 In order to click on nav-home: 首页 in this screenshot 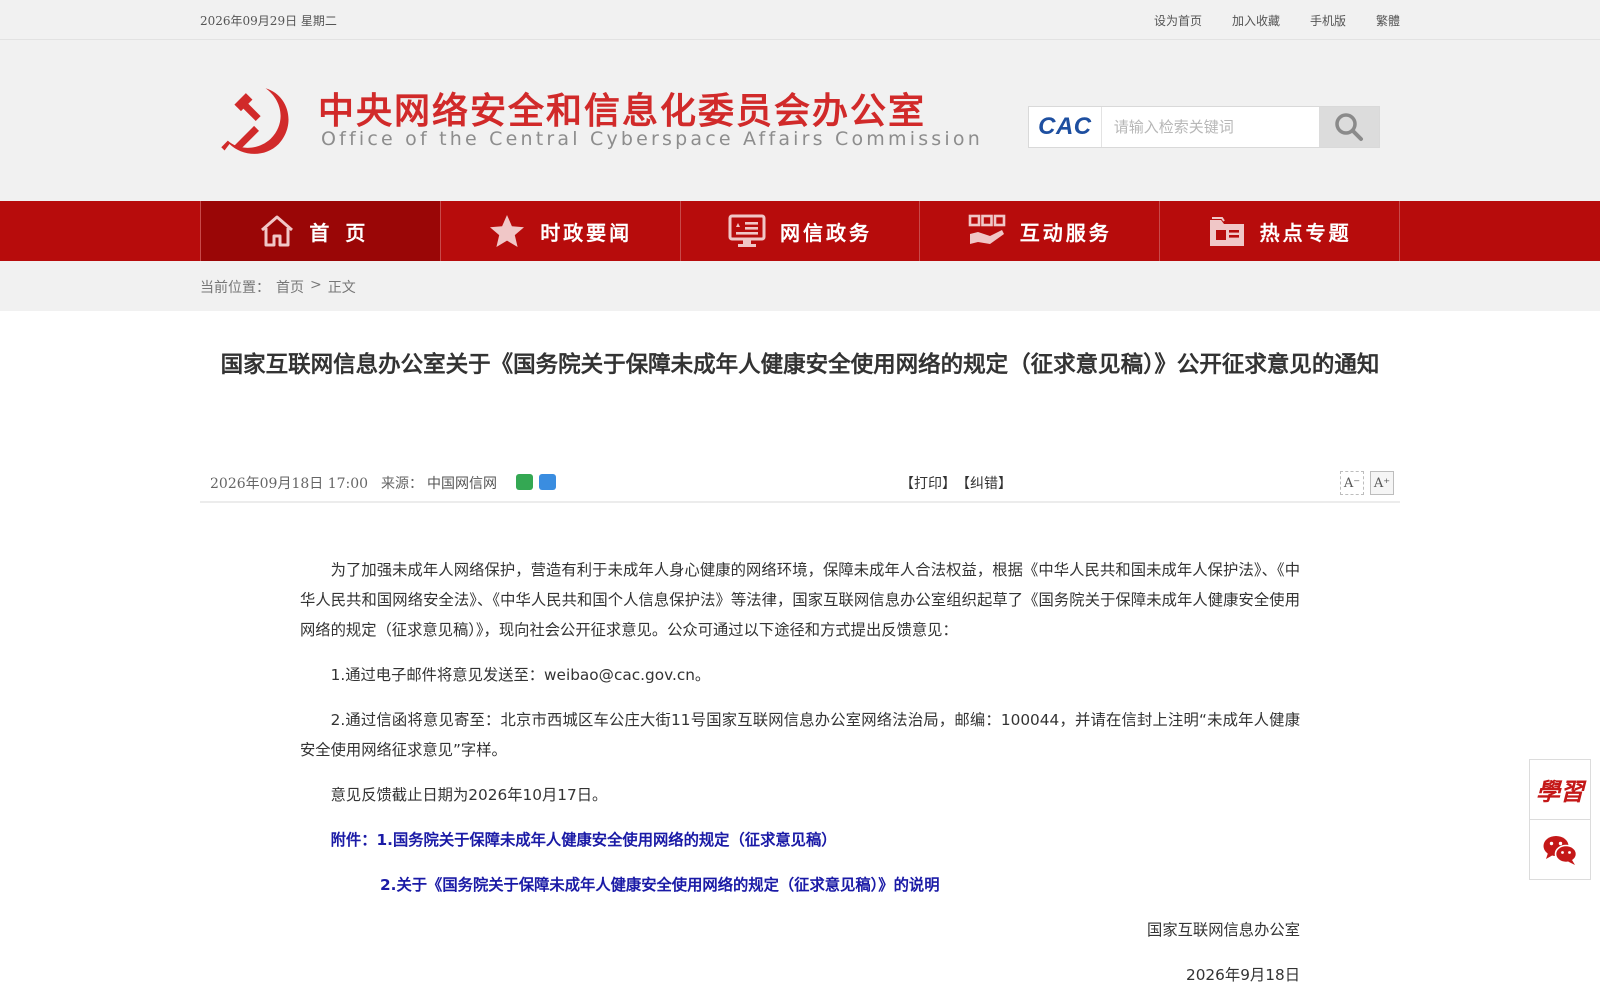, I will do `click(320, 231)`.